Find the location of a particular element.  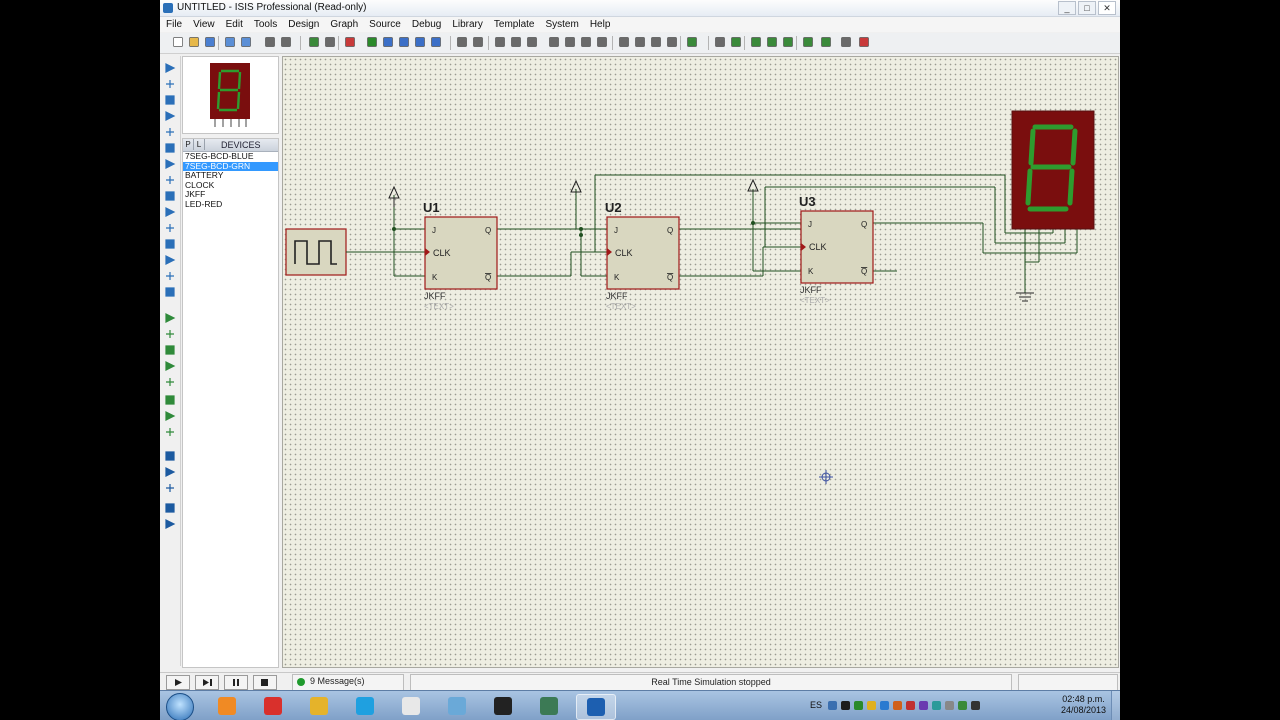

open-button is located at coordinates (194, 42).